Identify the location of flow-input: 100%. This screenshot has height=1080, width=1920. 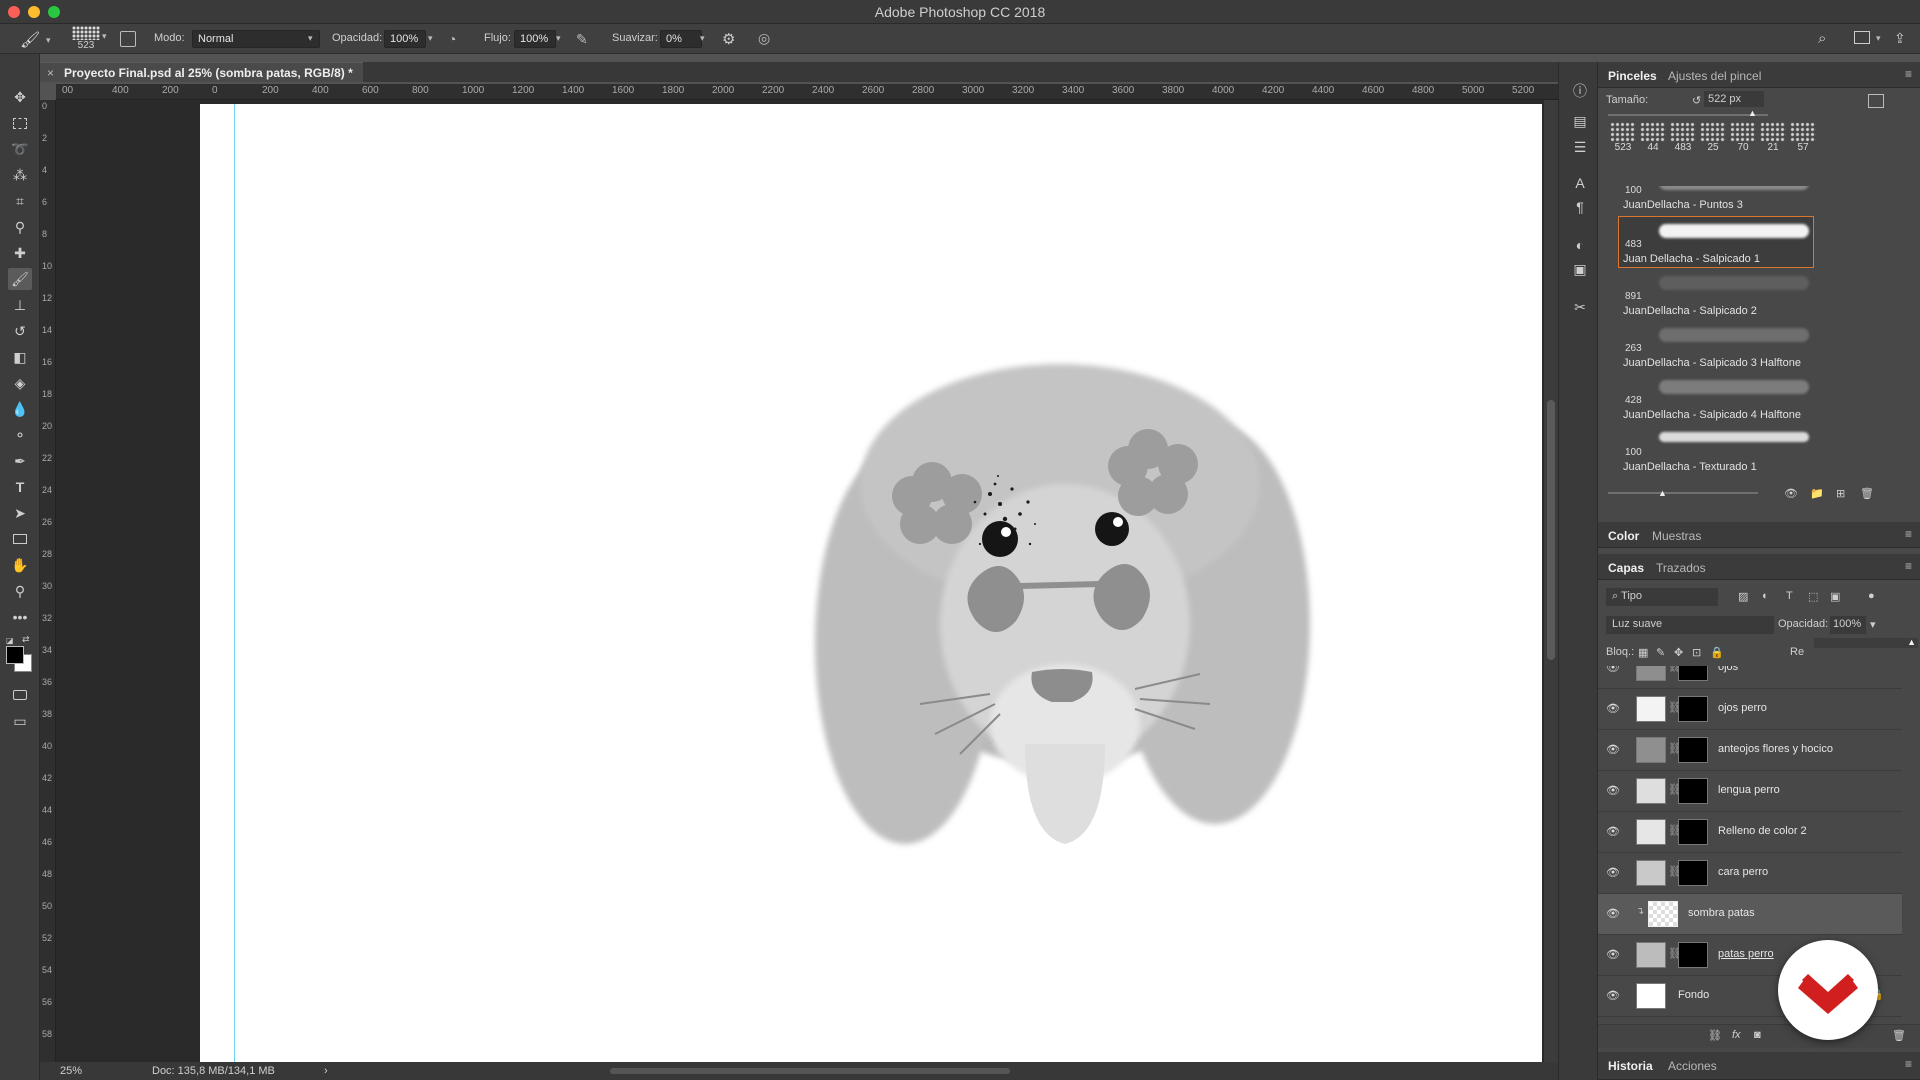
(535, 39).